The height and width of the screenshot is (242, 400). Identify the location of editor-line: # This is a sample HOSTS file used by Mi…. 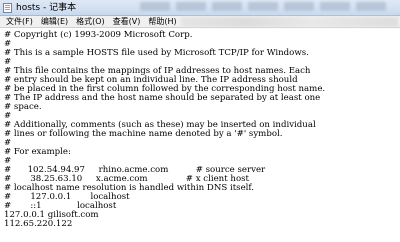
(156, 53).